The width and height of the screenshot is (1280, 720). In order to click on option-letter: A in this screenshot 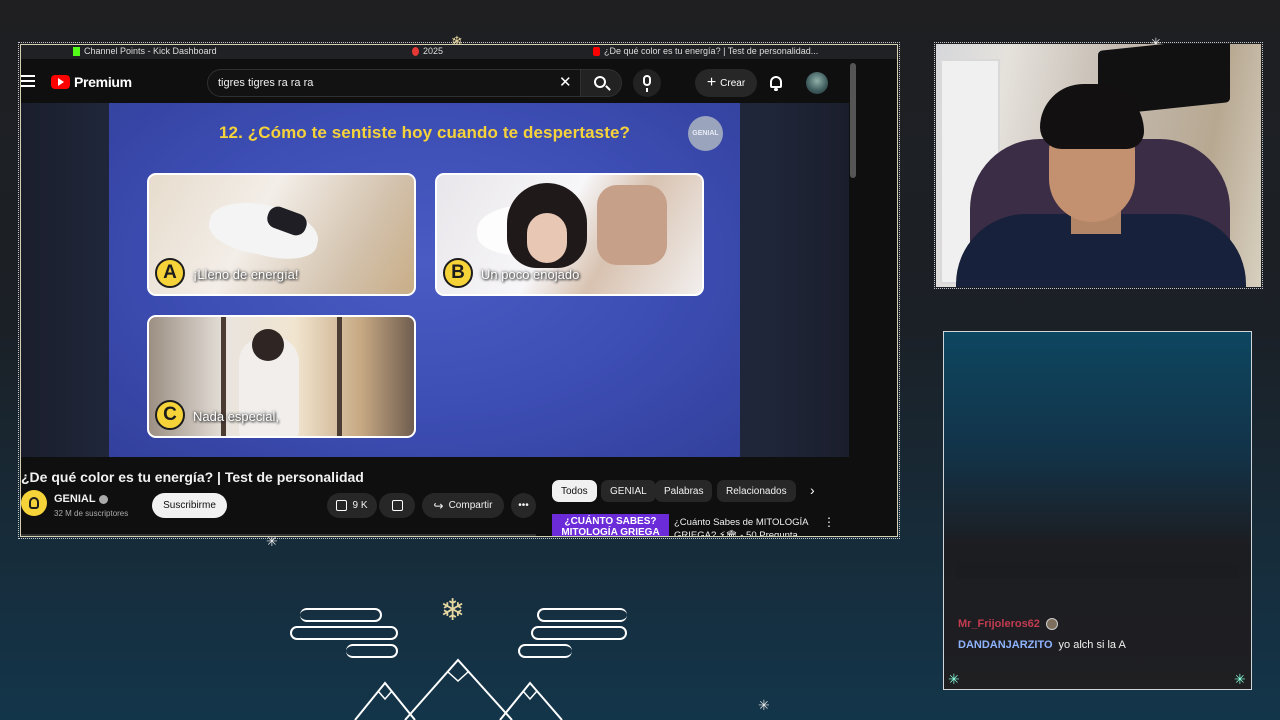, I will do `click(170, 273)`.